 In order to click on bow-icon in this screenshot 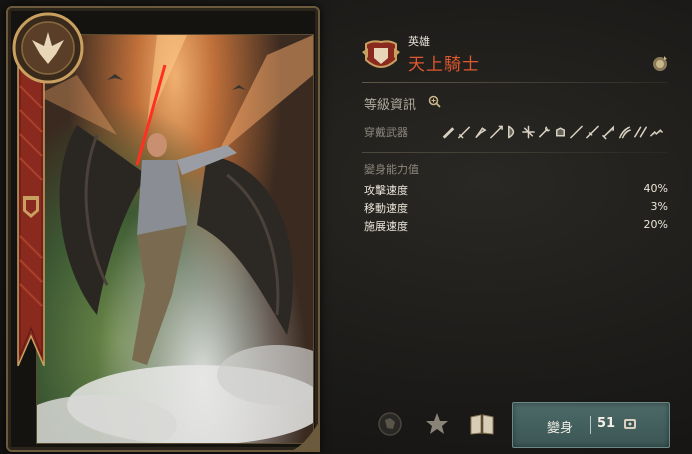, I will do `click(511, 132)`.